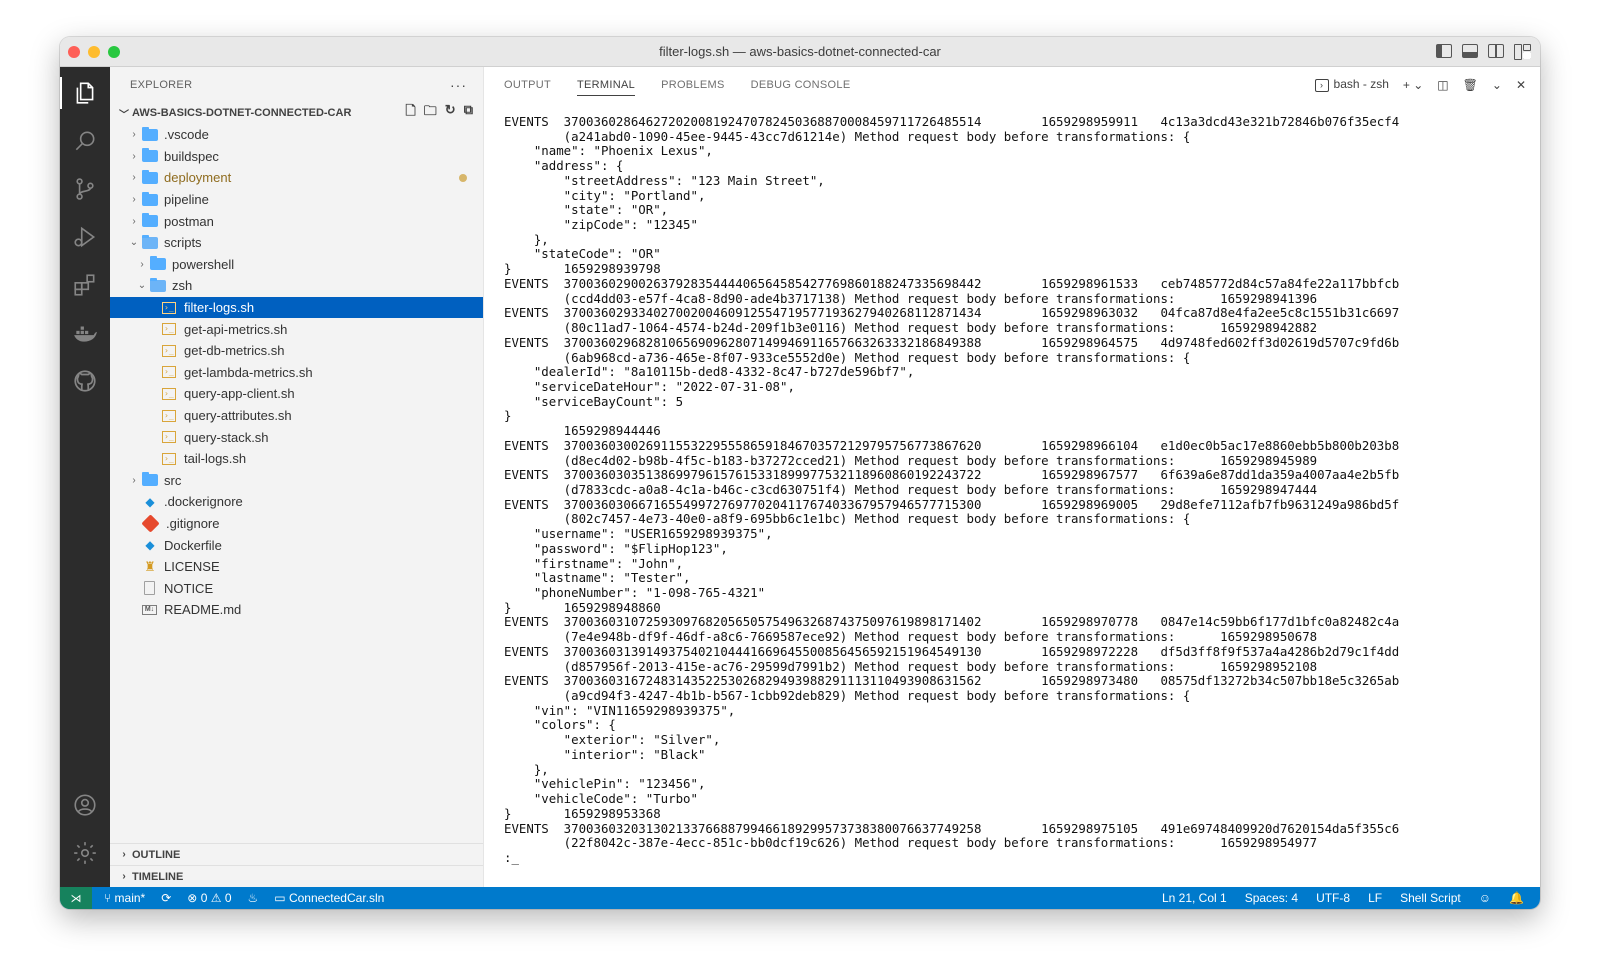 Image resolution: width=1600 pixels, height=980 pixels. I want to click on tree-item-query-attributes: ›_ query-attributes.sh, so click(296, 416).